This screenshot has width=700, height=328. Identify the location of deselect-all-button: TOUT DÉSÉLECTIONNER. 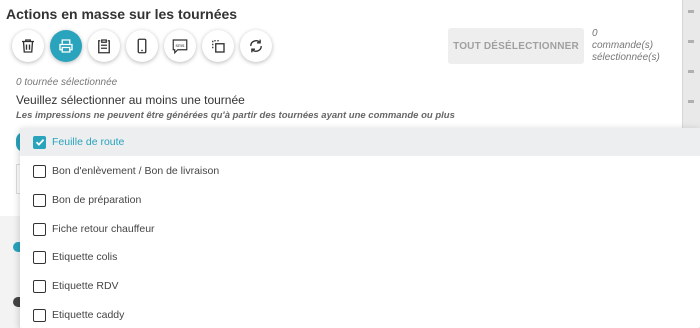
(516, 46).